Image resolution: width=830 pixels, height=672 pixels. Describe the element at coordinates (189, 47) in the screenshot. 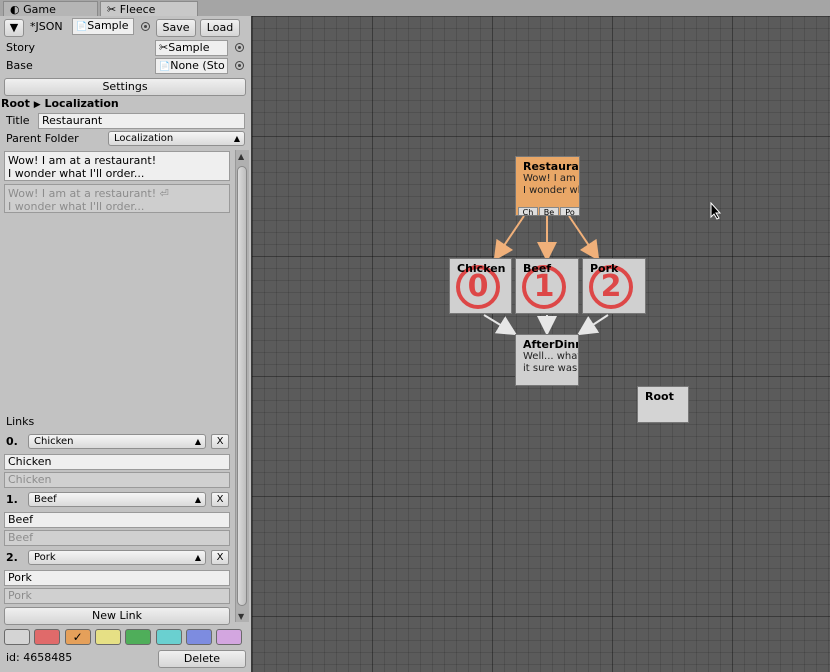

I see `story-value: Sample` at that location.